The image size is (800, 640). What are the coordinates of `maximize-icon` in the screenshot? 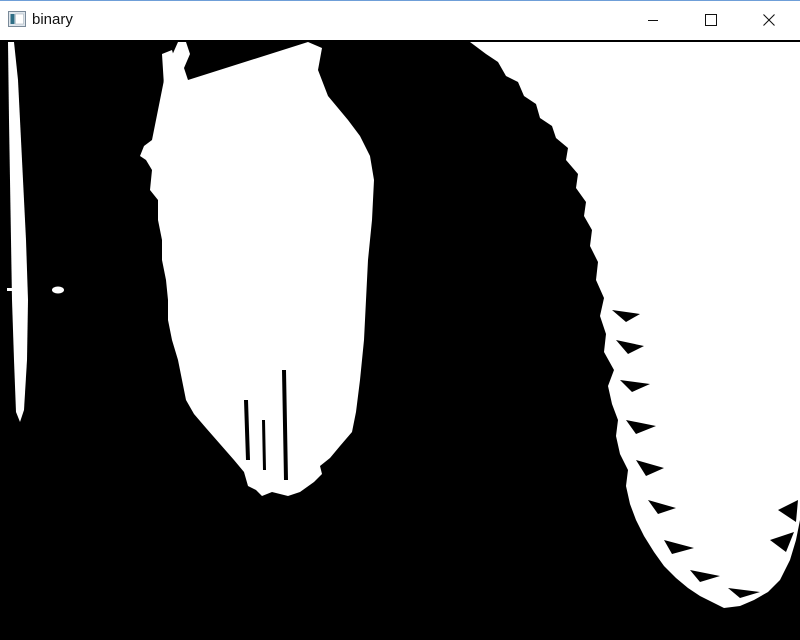 It's located at (711, 20).